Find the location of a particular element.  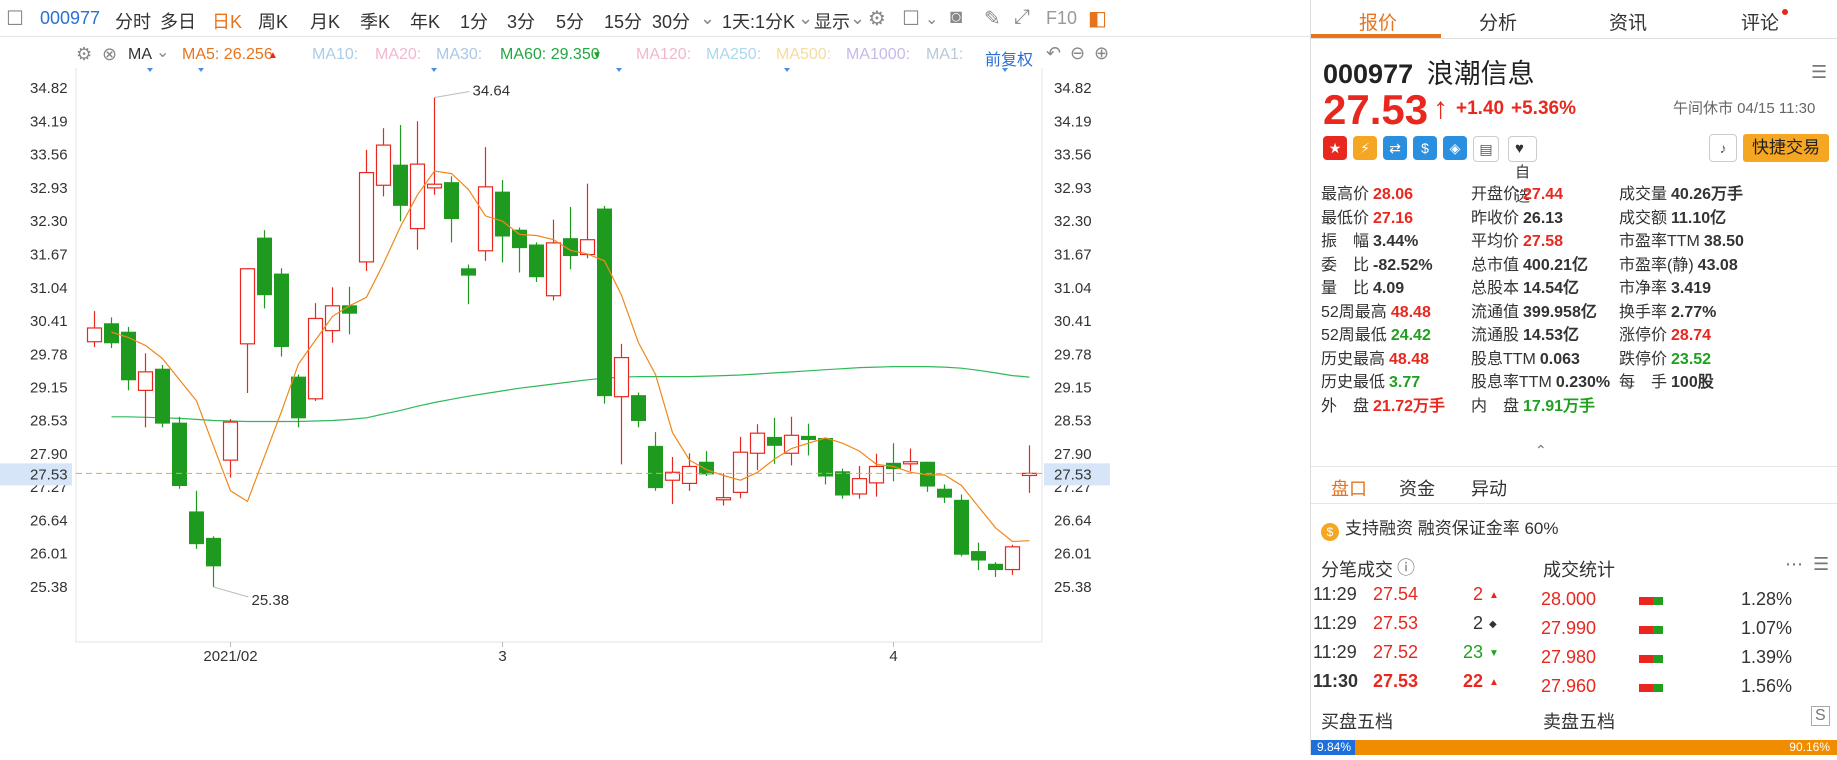

subtab-orderbook: 盘口 is located at coordinates (1349, 488).